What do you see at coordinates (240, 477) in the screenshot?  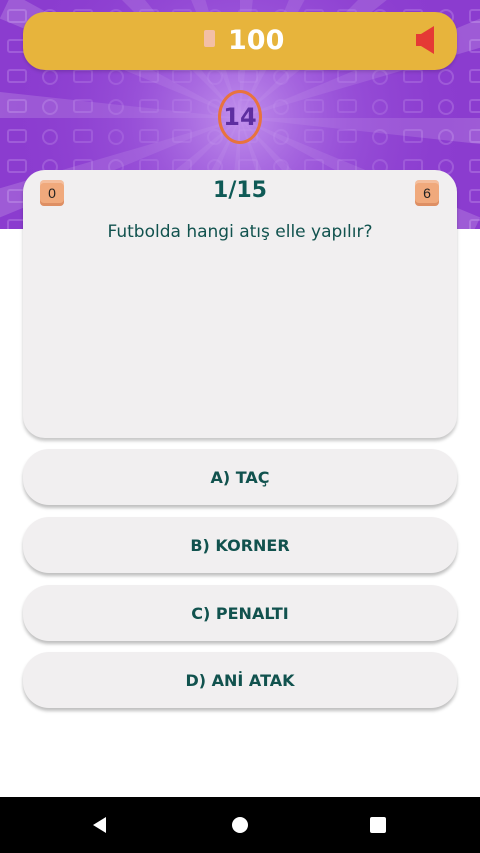 I see `answer-a-button: A) TAÇ` at bounding box center [240, 477].